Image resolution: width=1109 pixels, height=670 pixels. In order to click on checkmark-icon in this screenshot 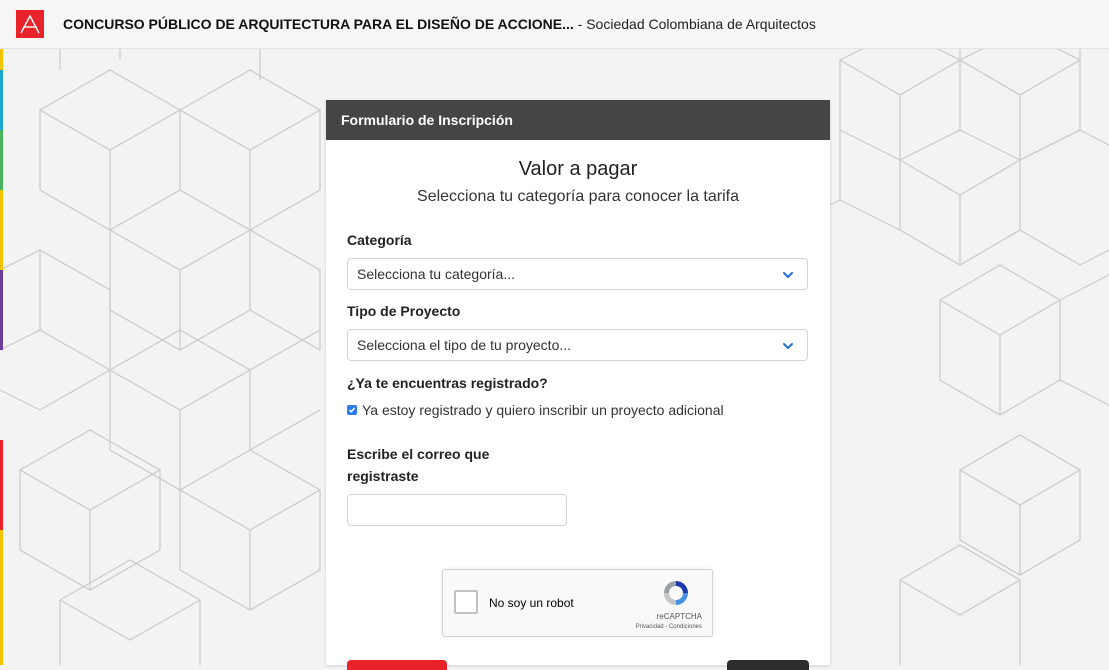, I will do `click(352, 410)`.